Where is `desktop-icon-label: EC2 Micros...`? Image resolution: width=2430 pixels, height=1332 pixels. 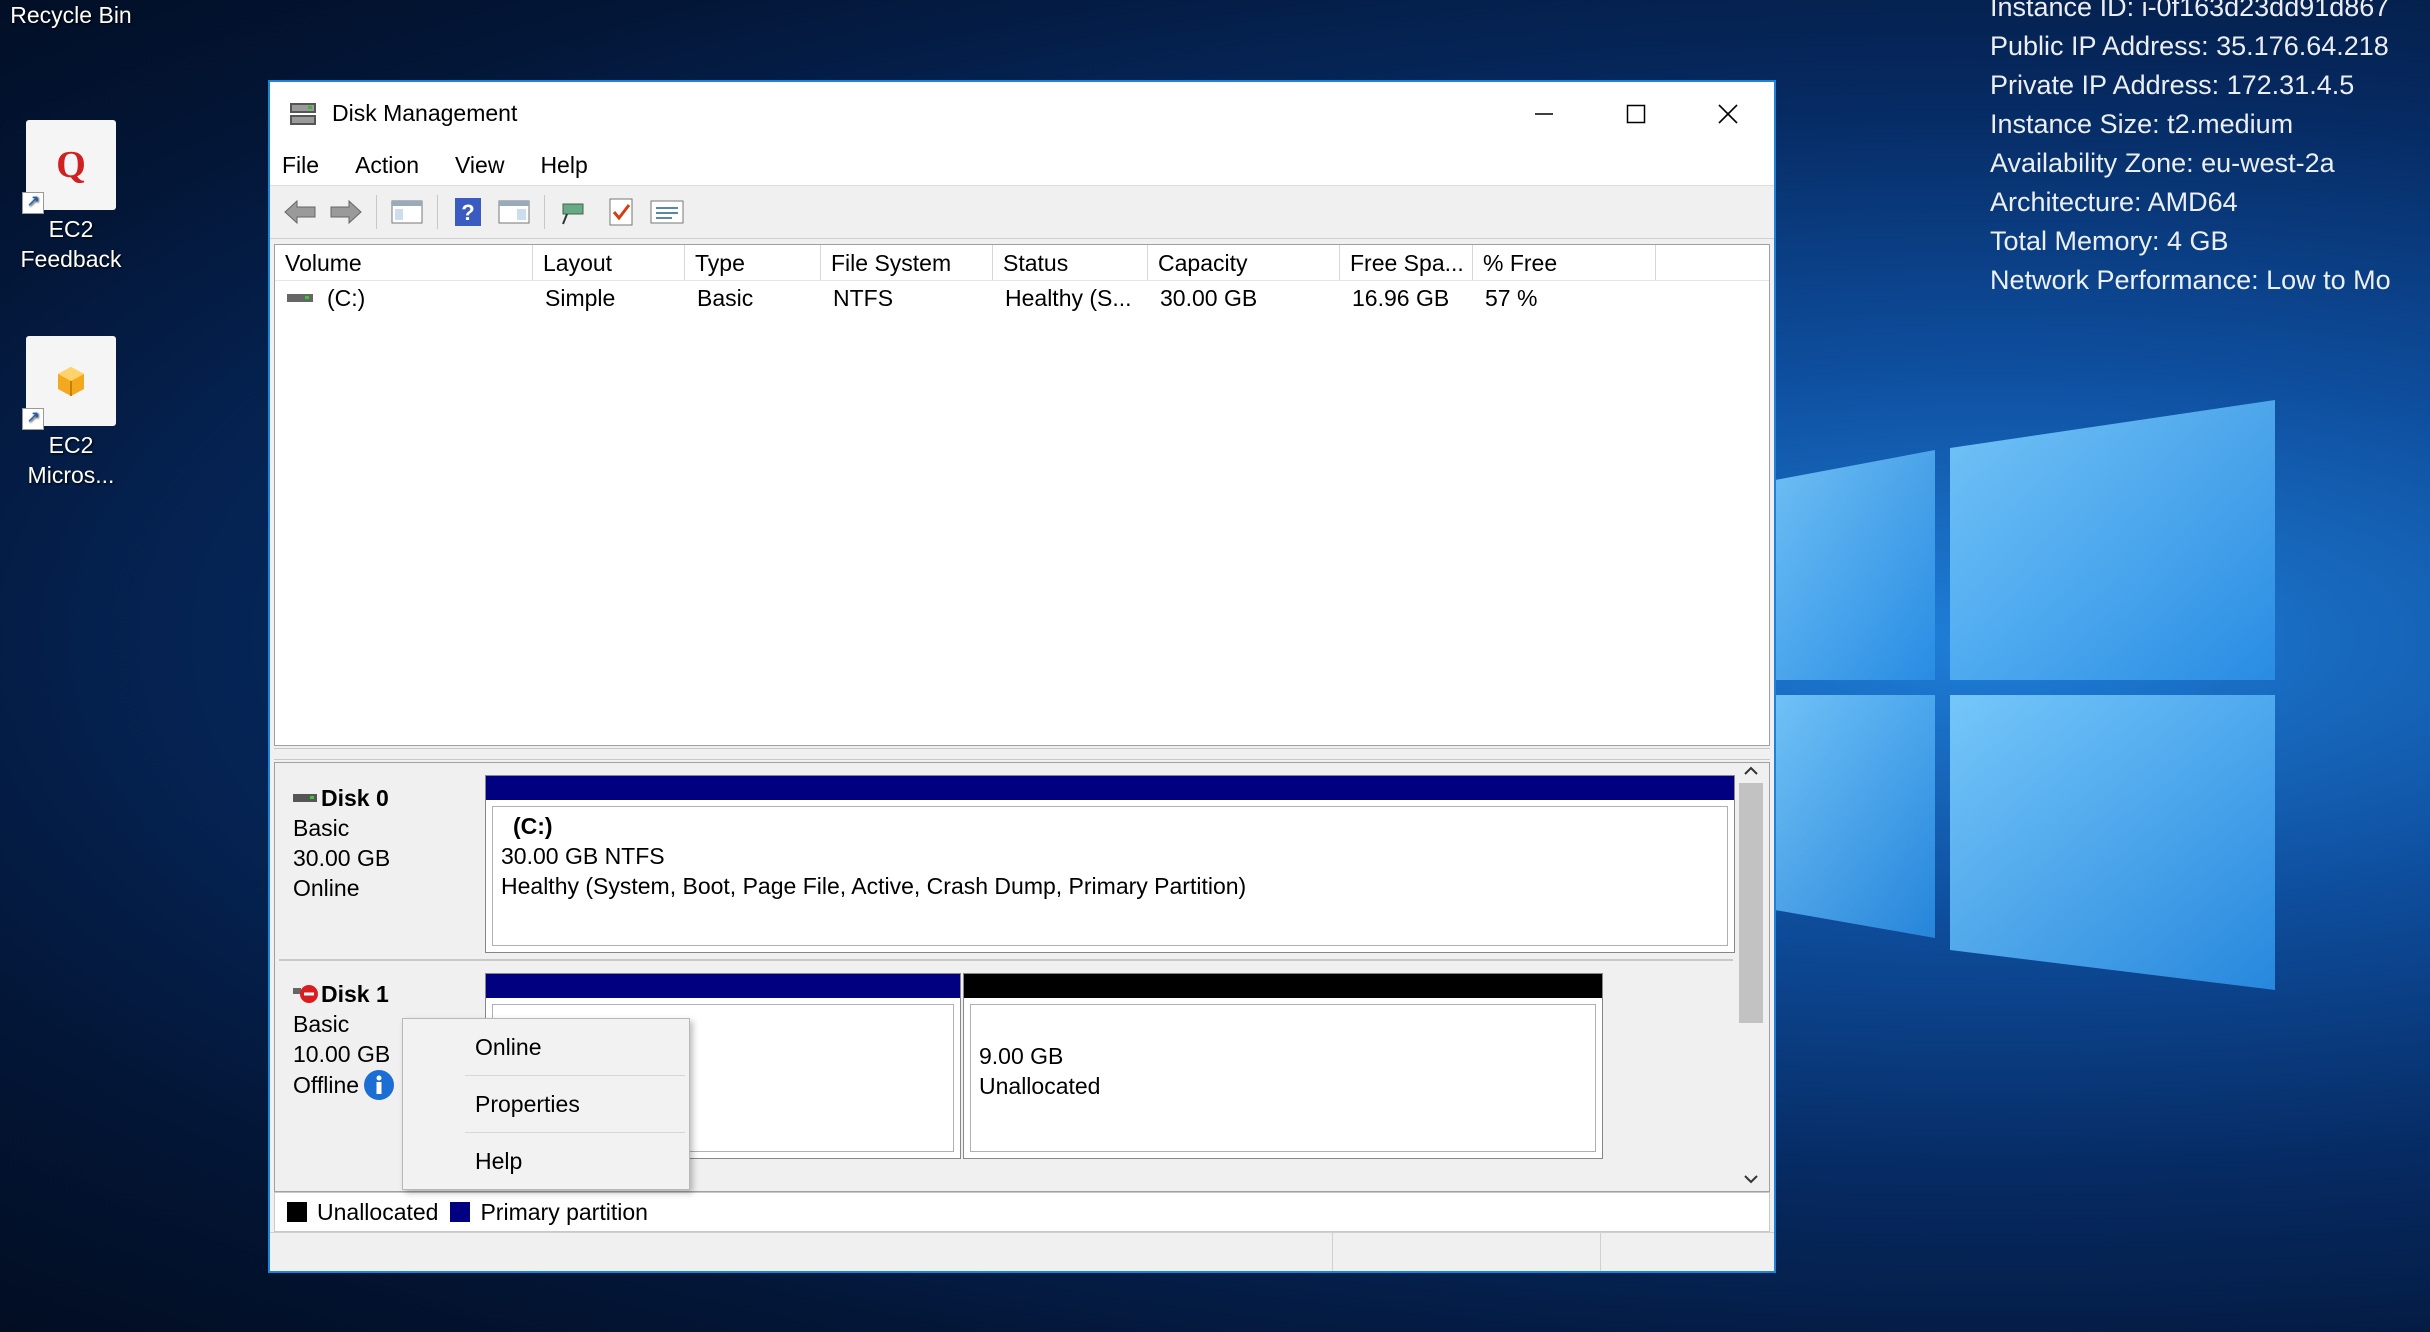 desktop-icon-label: EC2 Micros... is located at coordinates (71, 460).